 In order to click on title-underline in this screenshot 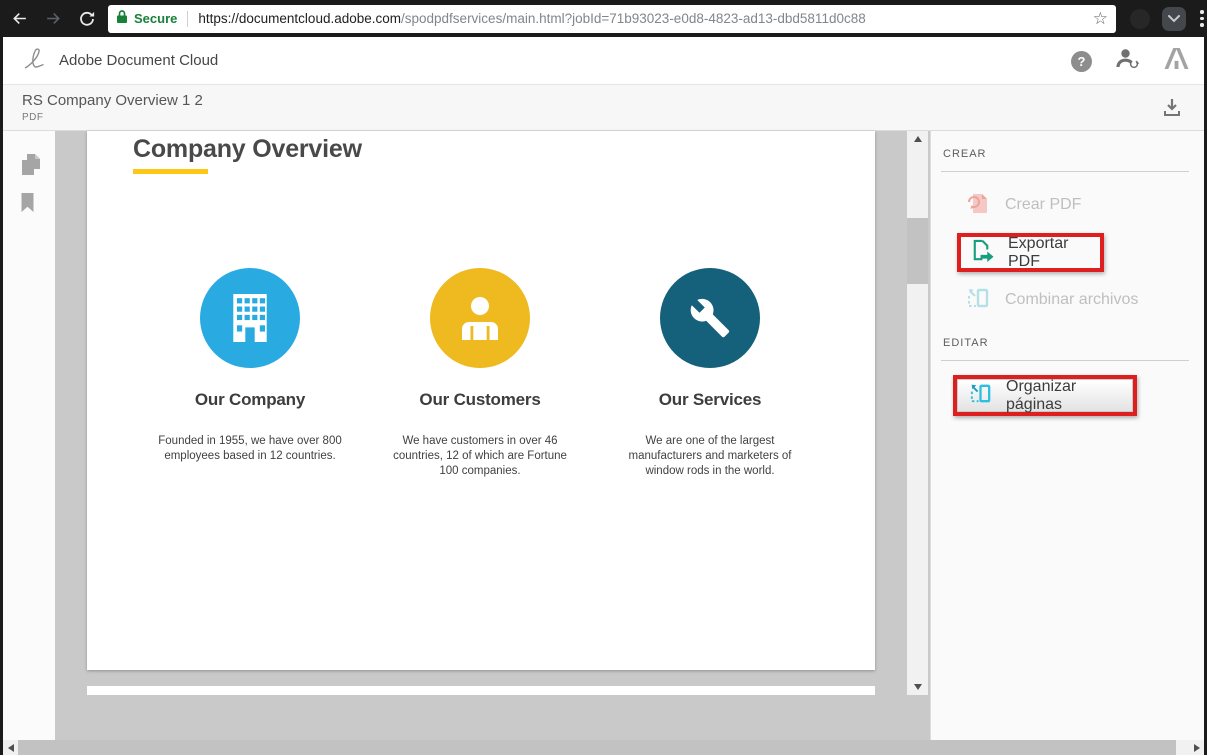, I will do `click(170, 171)`.